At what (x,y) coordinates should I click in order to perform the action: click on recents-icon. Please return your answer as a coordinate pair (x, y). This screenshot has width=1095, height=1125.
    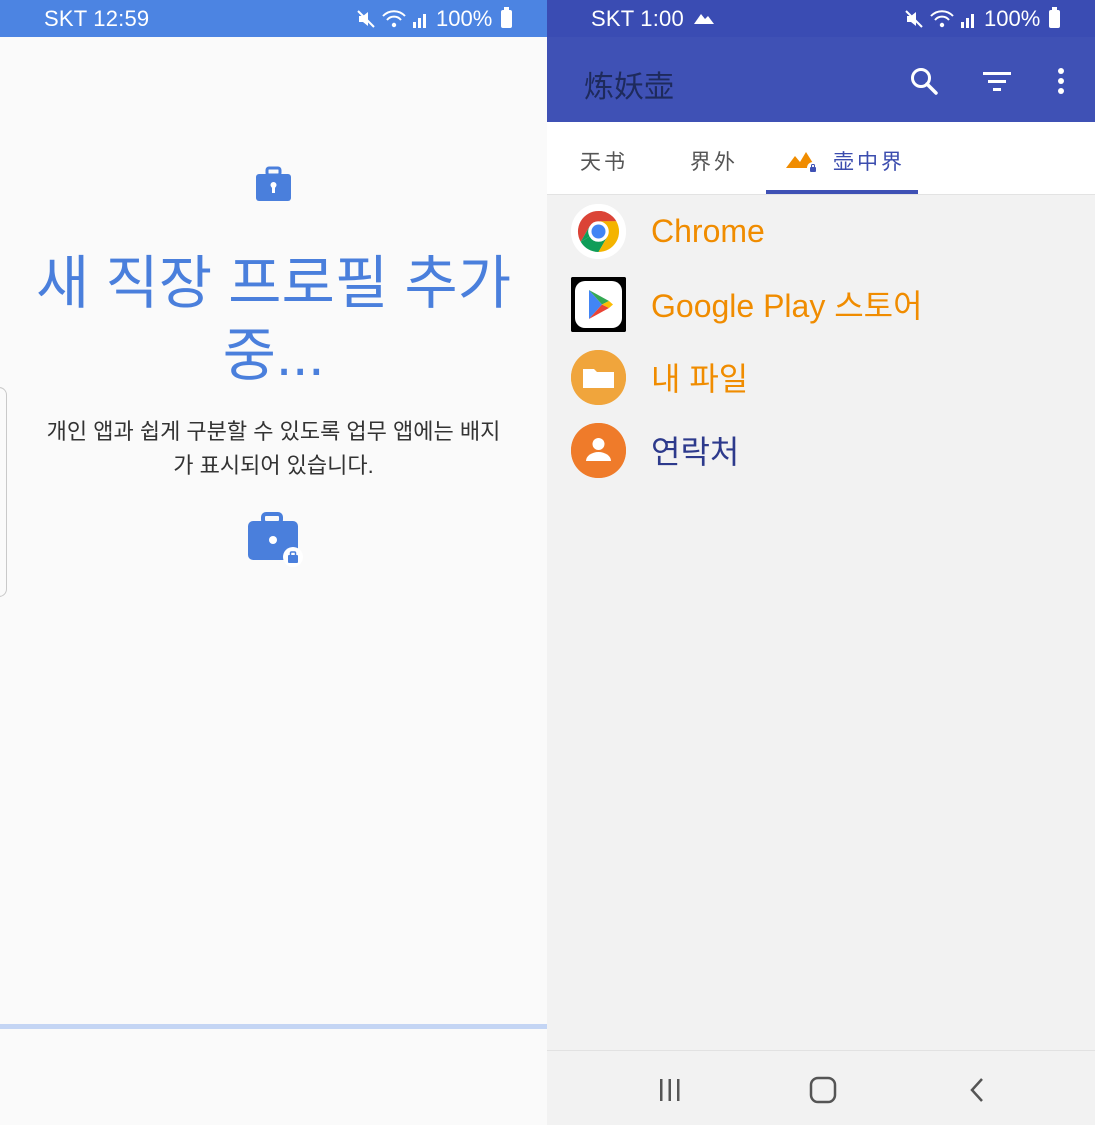
    Looking at the image, I should click on (670, 1090).